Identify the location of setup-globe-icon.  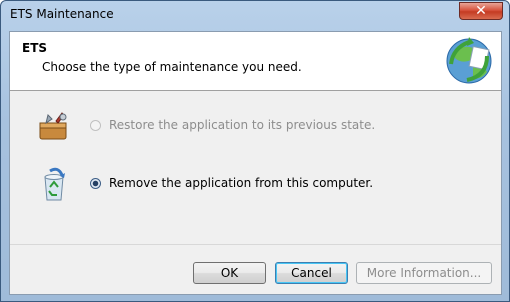
(469, 60).